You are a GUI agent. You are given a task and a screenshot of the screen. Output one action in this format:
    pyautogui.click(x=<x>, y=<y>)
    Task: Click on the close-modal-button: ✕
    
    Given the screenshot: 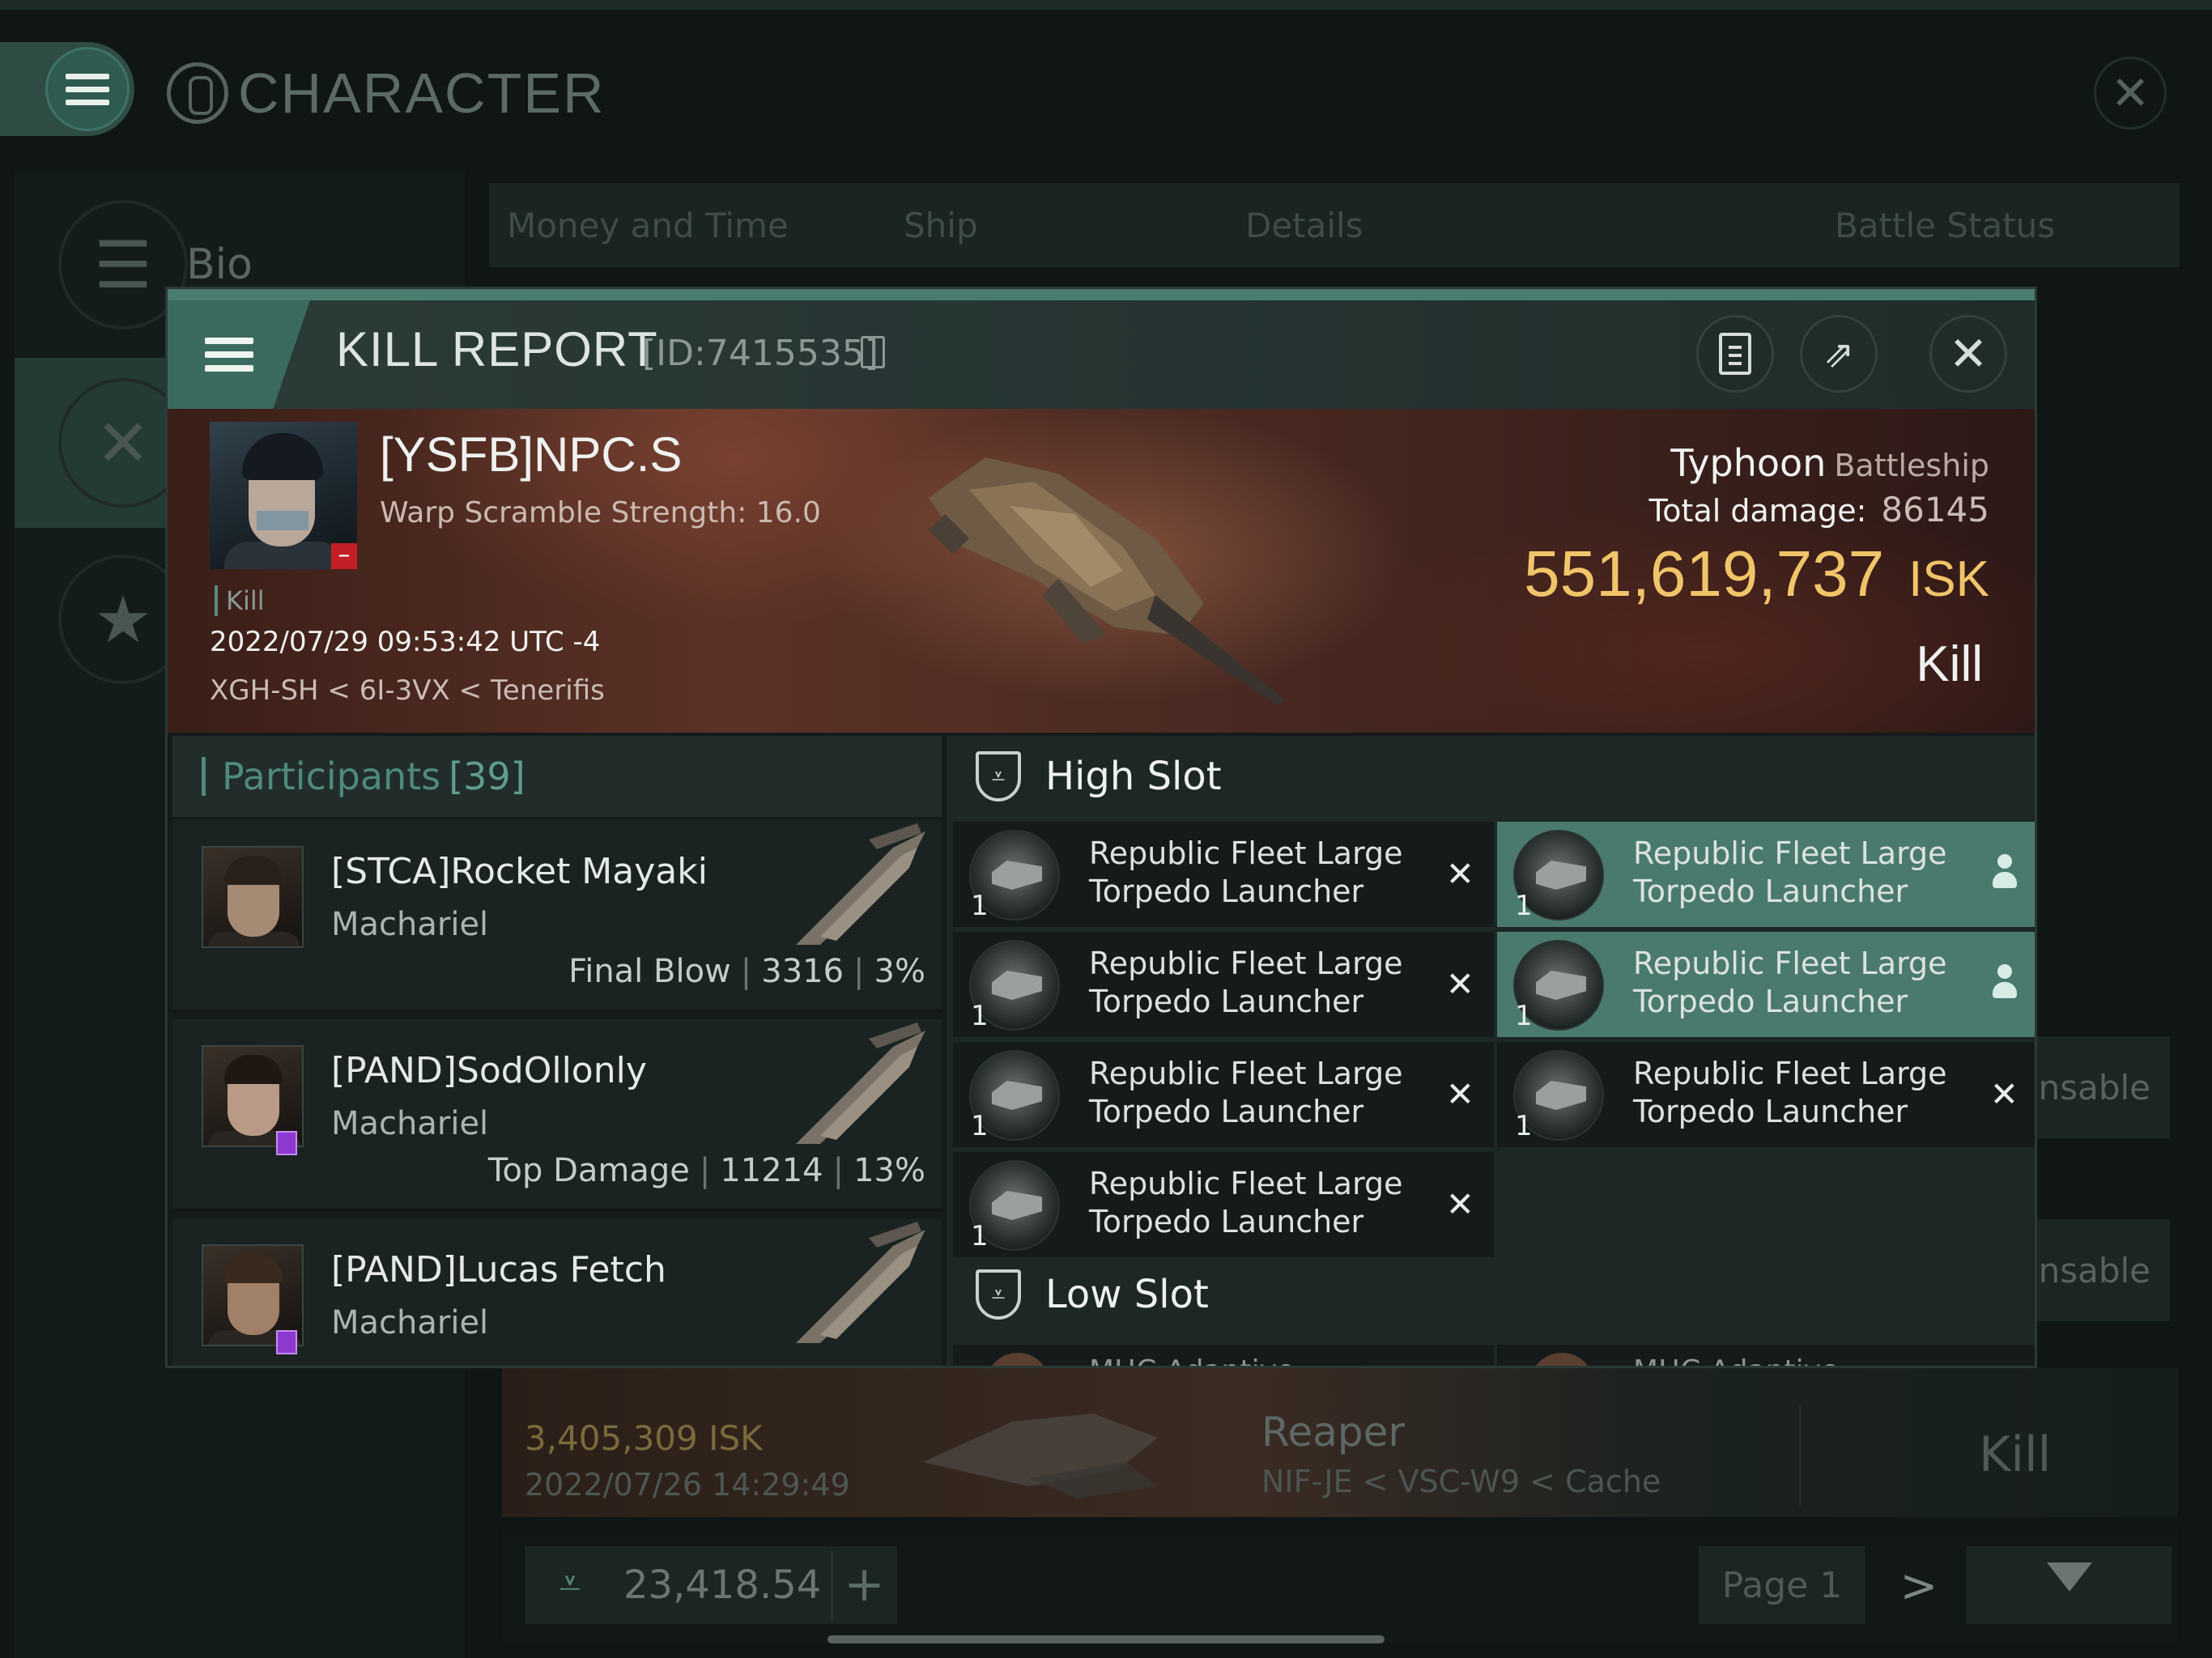 What is the action you would take?
    pyautogui.click(x=1968, y=354)
    